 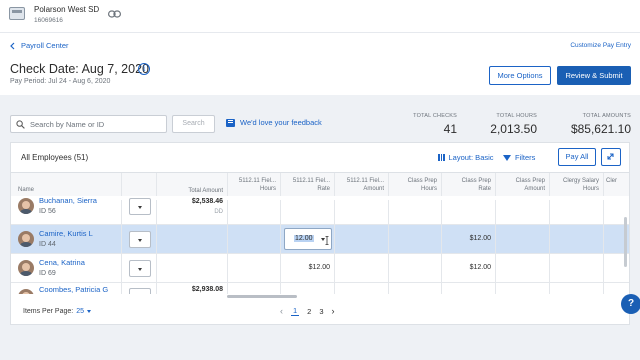 What do you see at coordinates (321, 311) in the screenshot?
I see `page-3: 3` at bounding box center [321, 311].